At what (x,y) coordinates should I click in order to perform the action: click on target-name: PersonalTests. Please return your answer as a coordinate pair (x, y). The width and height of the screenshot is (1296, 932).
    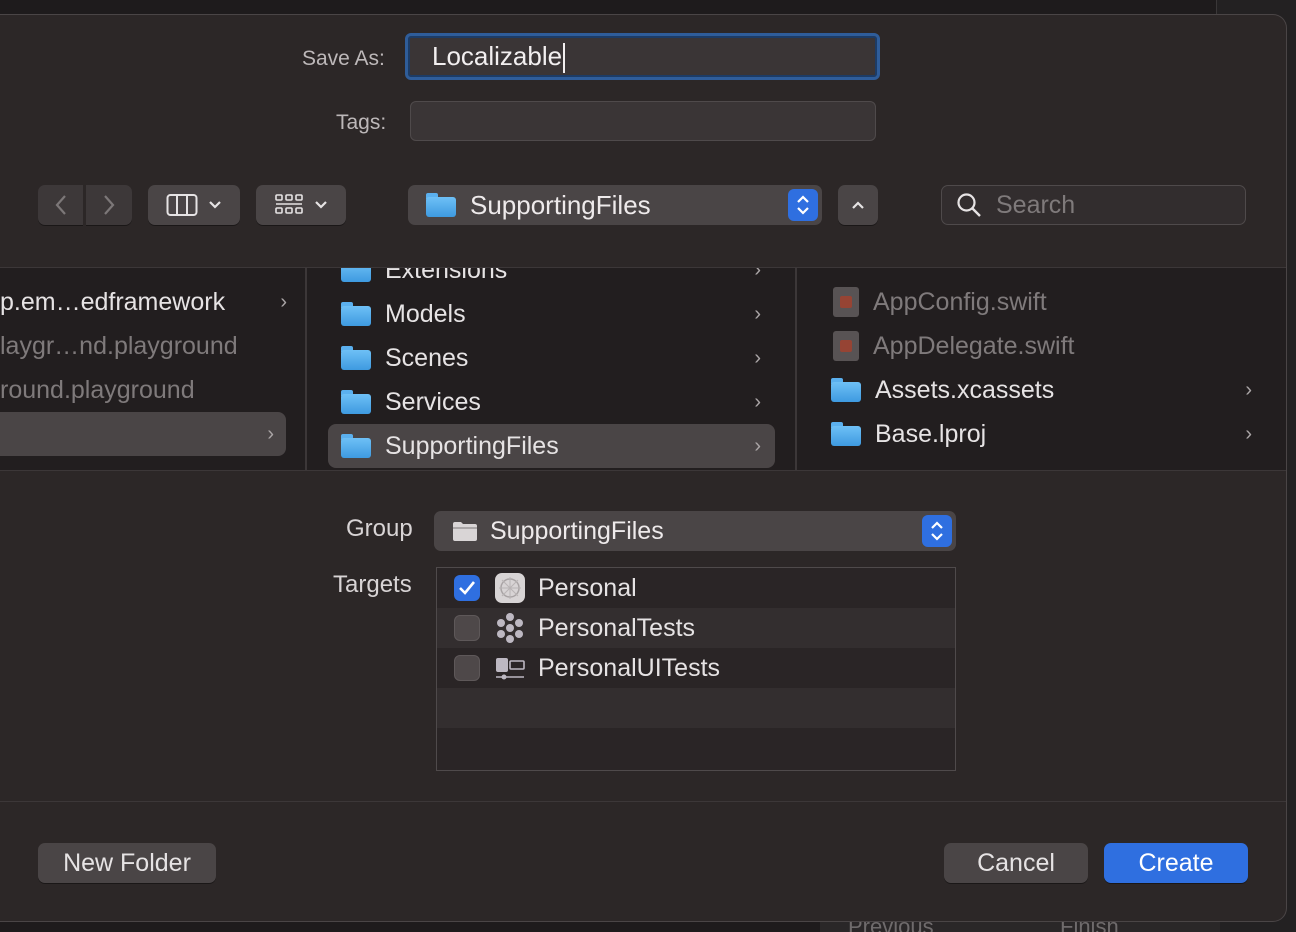
    Looking at the image, I should click on (617, 627).